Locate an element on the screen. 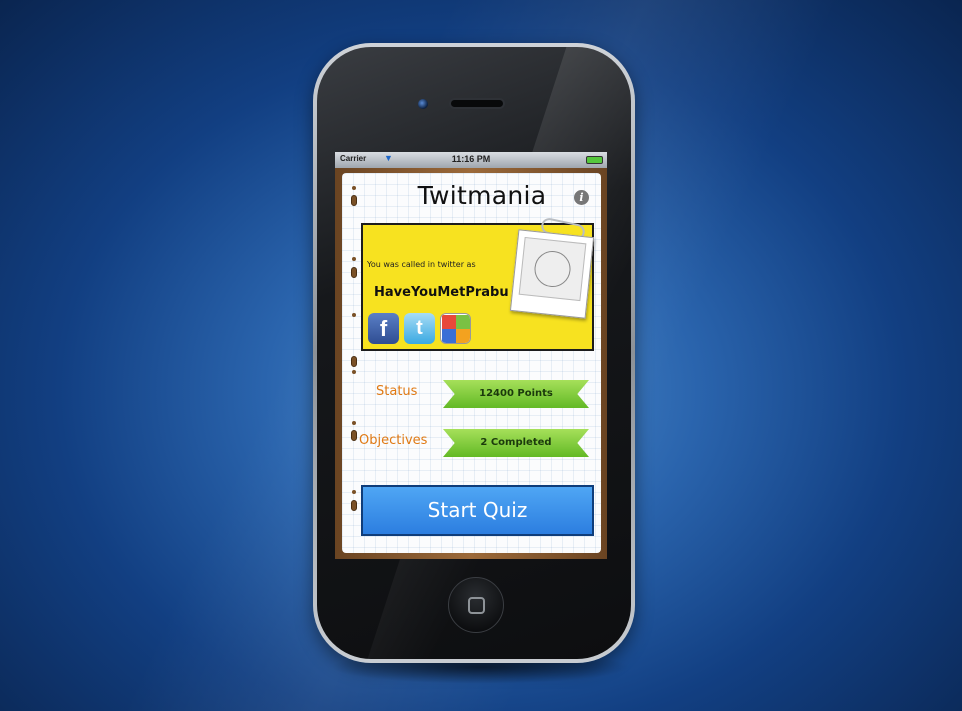 This screenshot has width=962, height=711. game-tile-green is located at coordinates (463, 322).